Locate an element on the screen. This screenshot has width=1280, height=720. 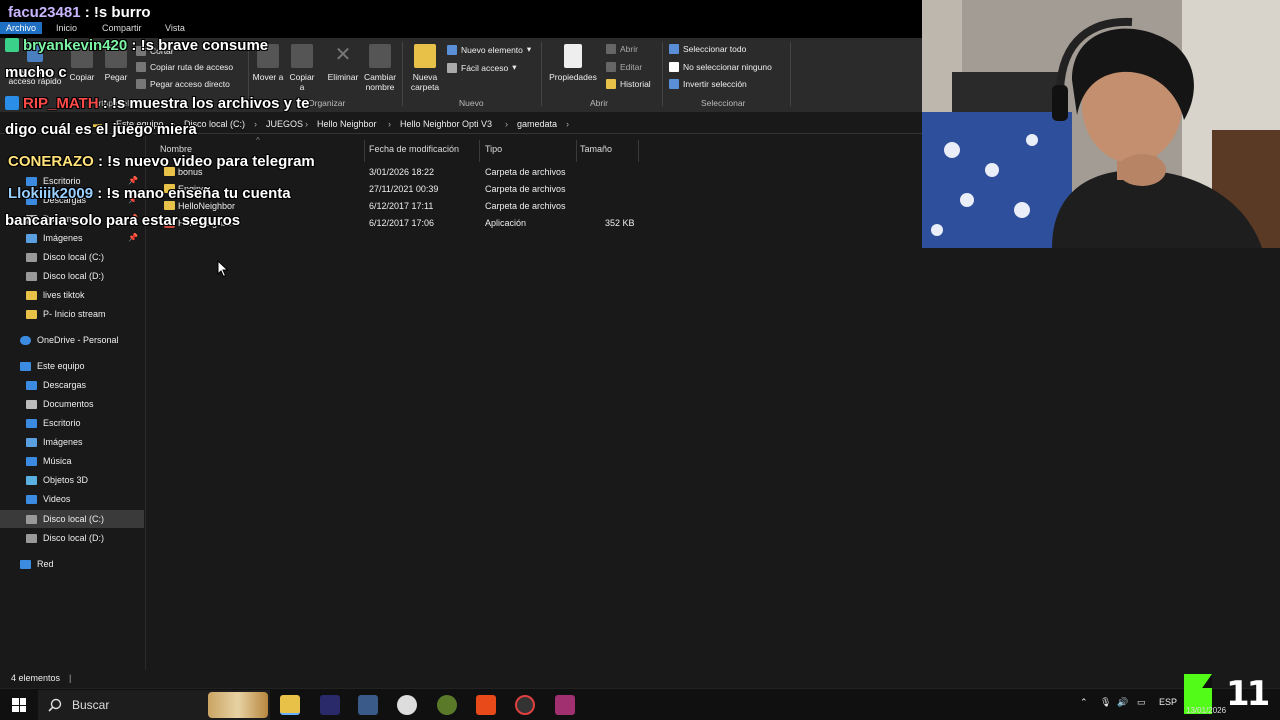
nav-label: P- Inicio stream is located at coordinates (74, 314).